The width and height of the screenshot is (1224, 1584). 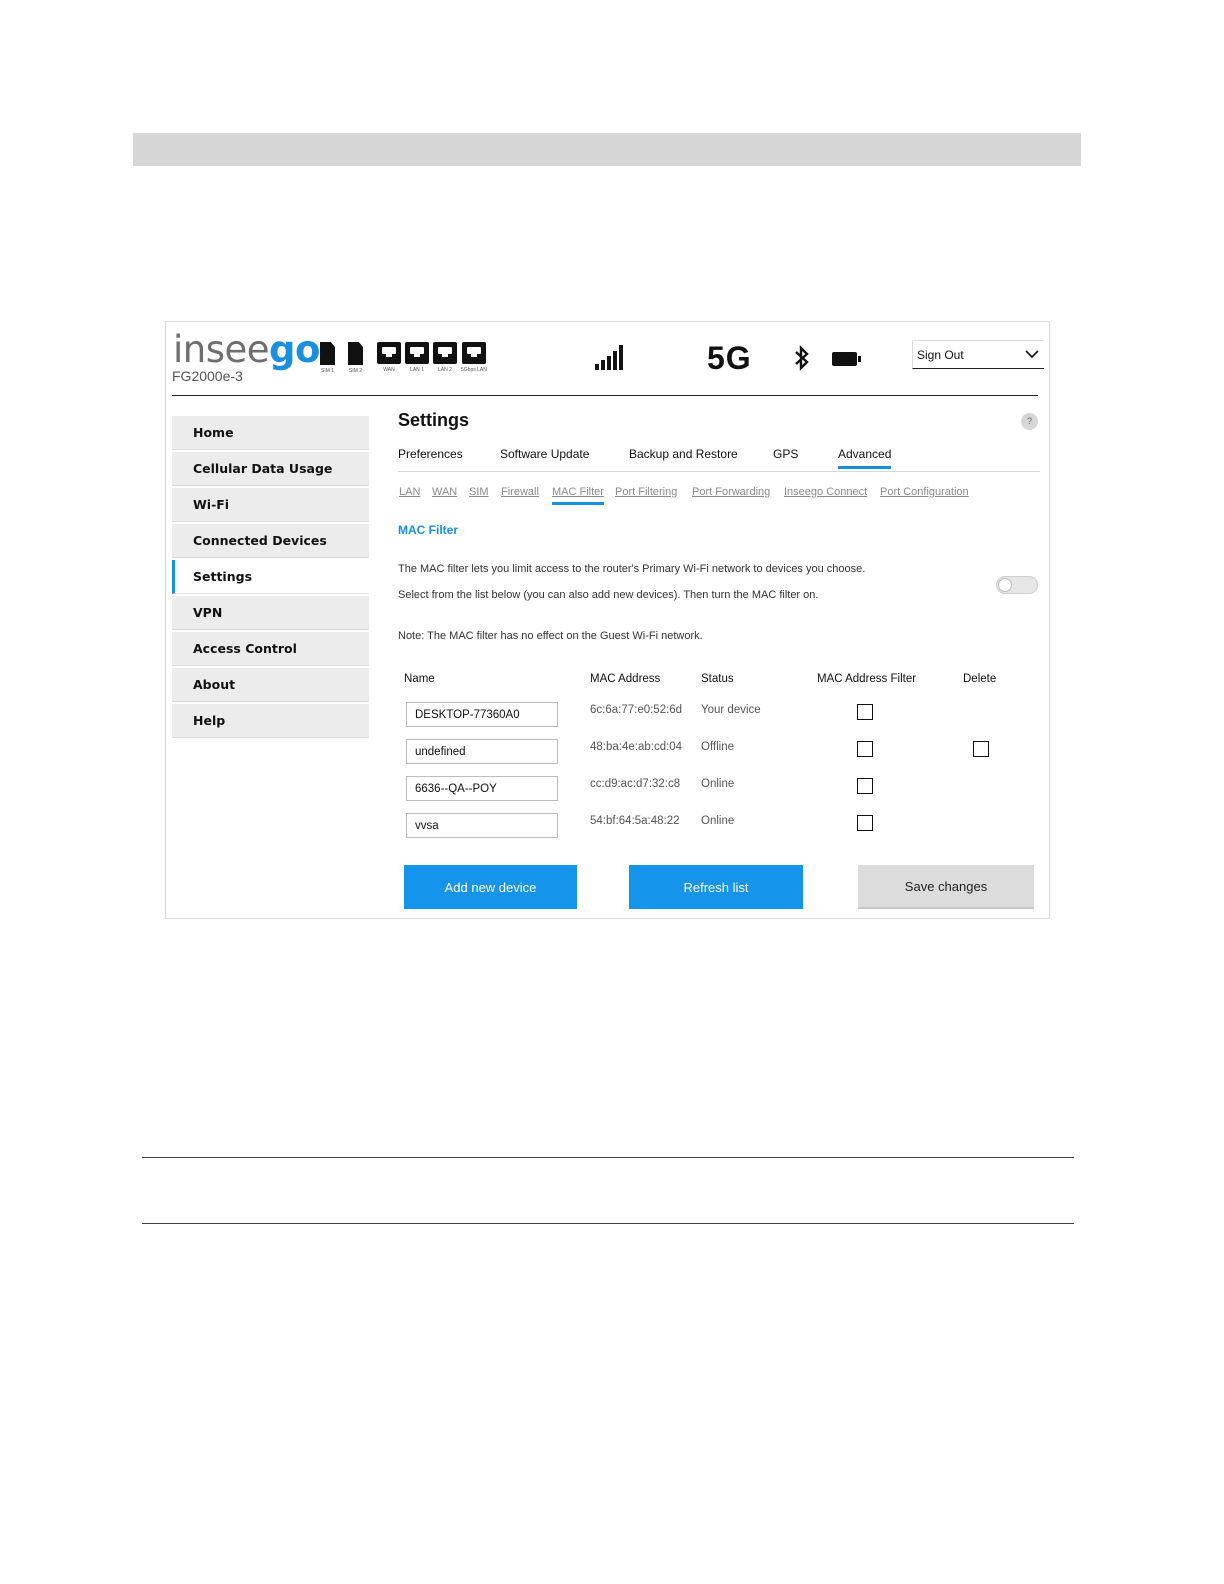 I want to click on sidebar-item-settings: Settings, so click(x=270, y=577).